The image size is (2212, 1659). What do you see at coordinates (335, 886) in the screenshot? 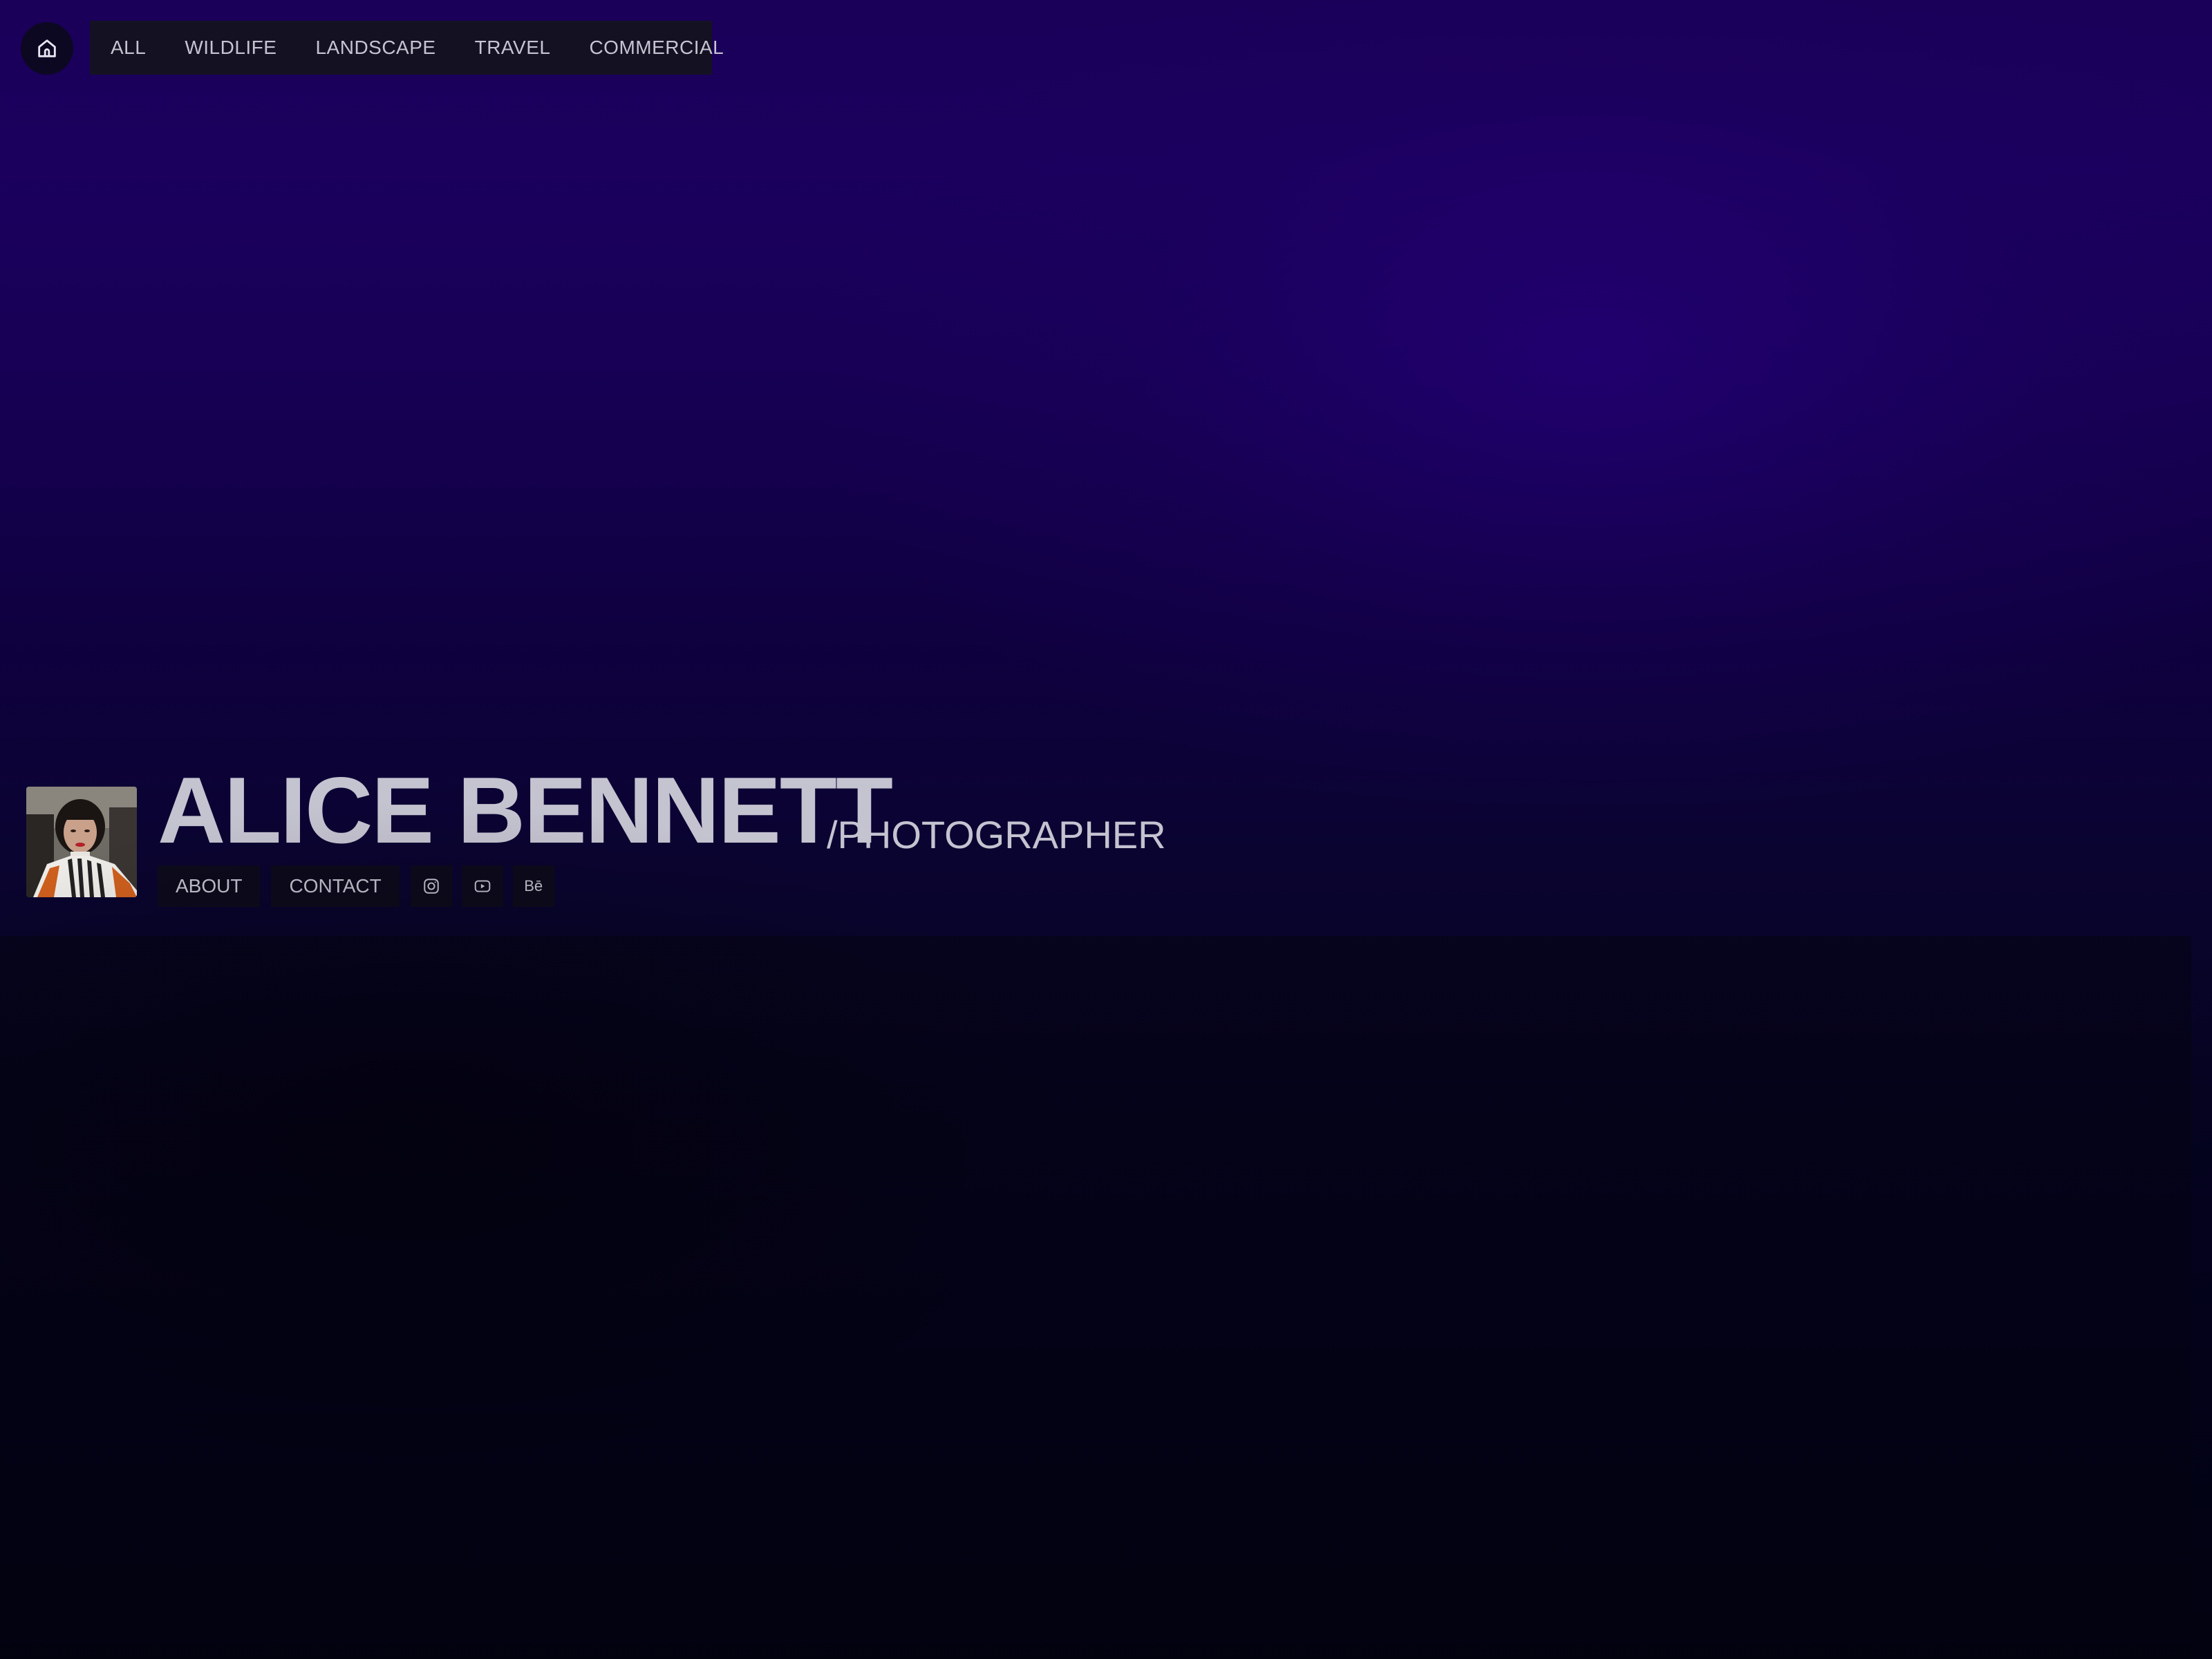
I see `contact-button: CONTACT` at bounding box center [335, 886].